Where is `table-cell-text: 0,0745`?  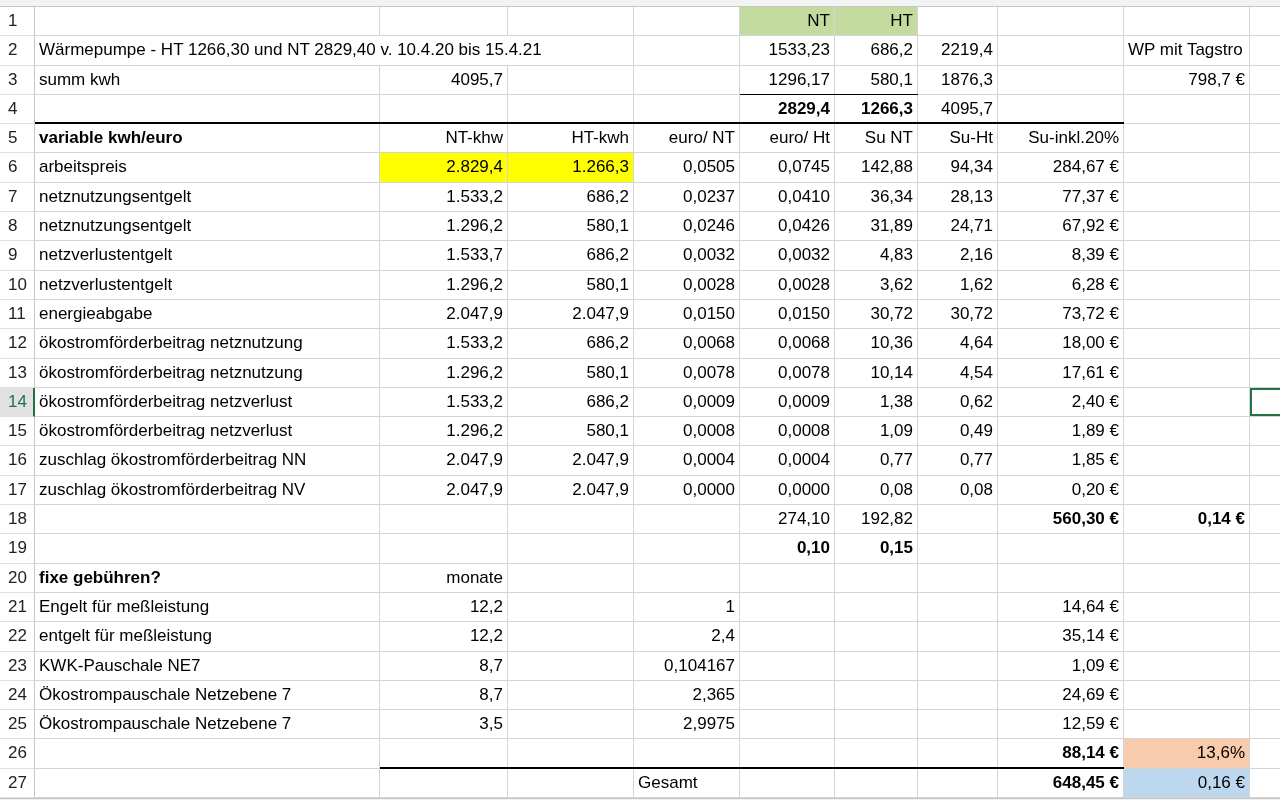
table-cell-text: 0,0745 is located at coordinates (804, 167).